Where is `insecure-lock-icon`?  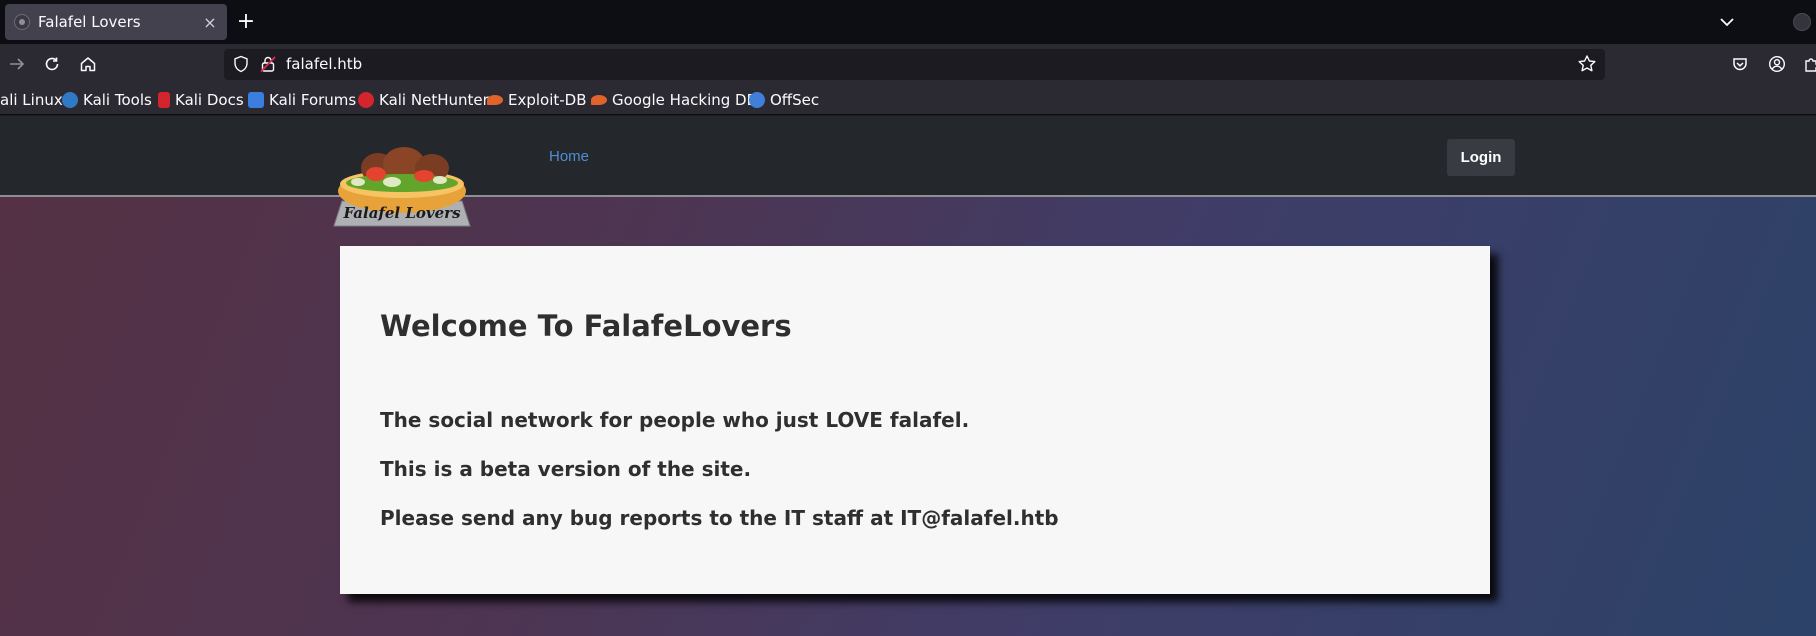 insecure-lock-icon is located at coordinates (268, 64).